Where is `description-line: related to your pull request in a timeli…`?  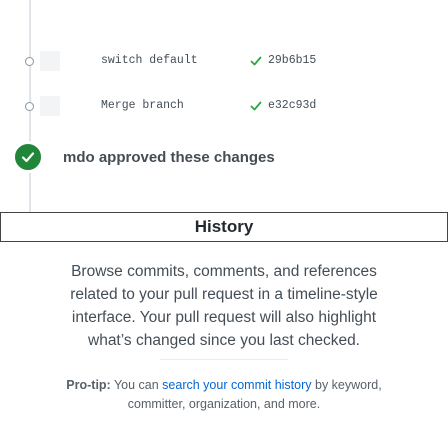 description-line: related to your pull request in a timeli… is located at coordinates (224, 294).